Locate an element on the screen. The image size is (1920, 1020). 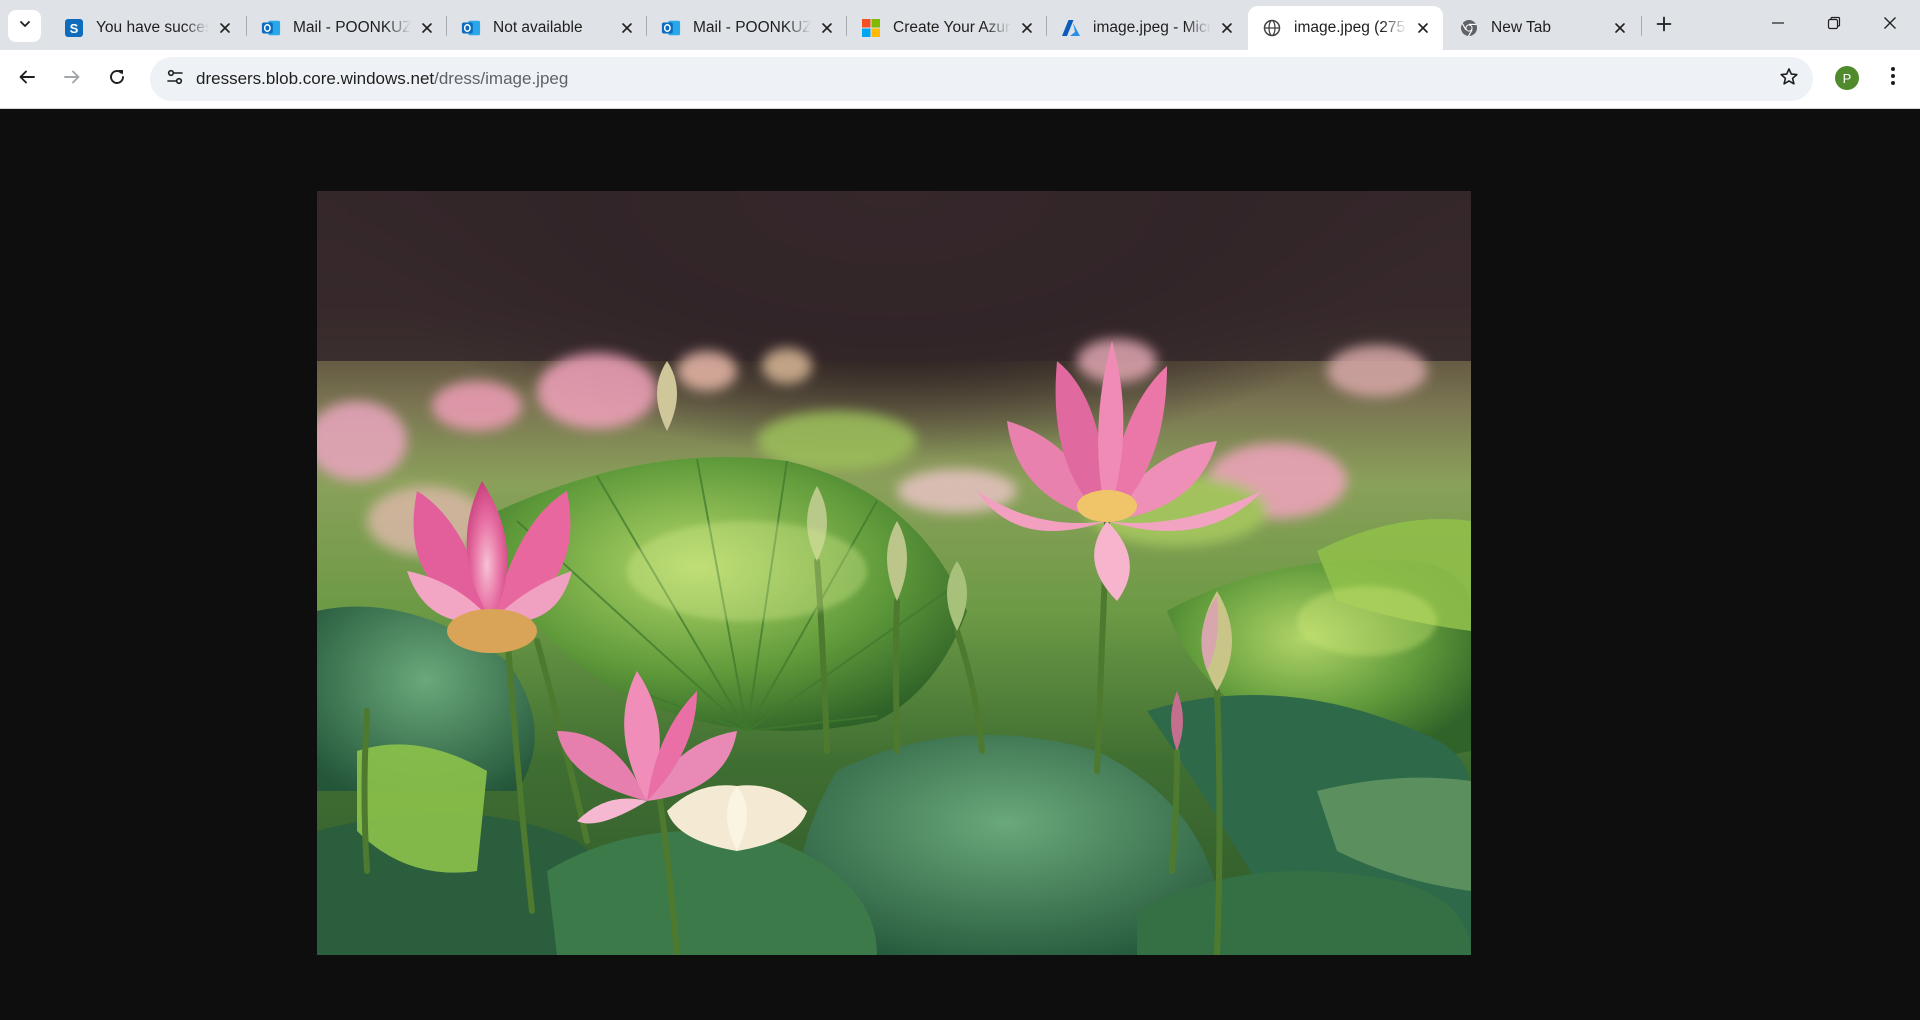
tab-mail-1: Mail - POONKUZHALI is located at coordinates (347, 28).